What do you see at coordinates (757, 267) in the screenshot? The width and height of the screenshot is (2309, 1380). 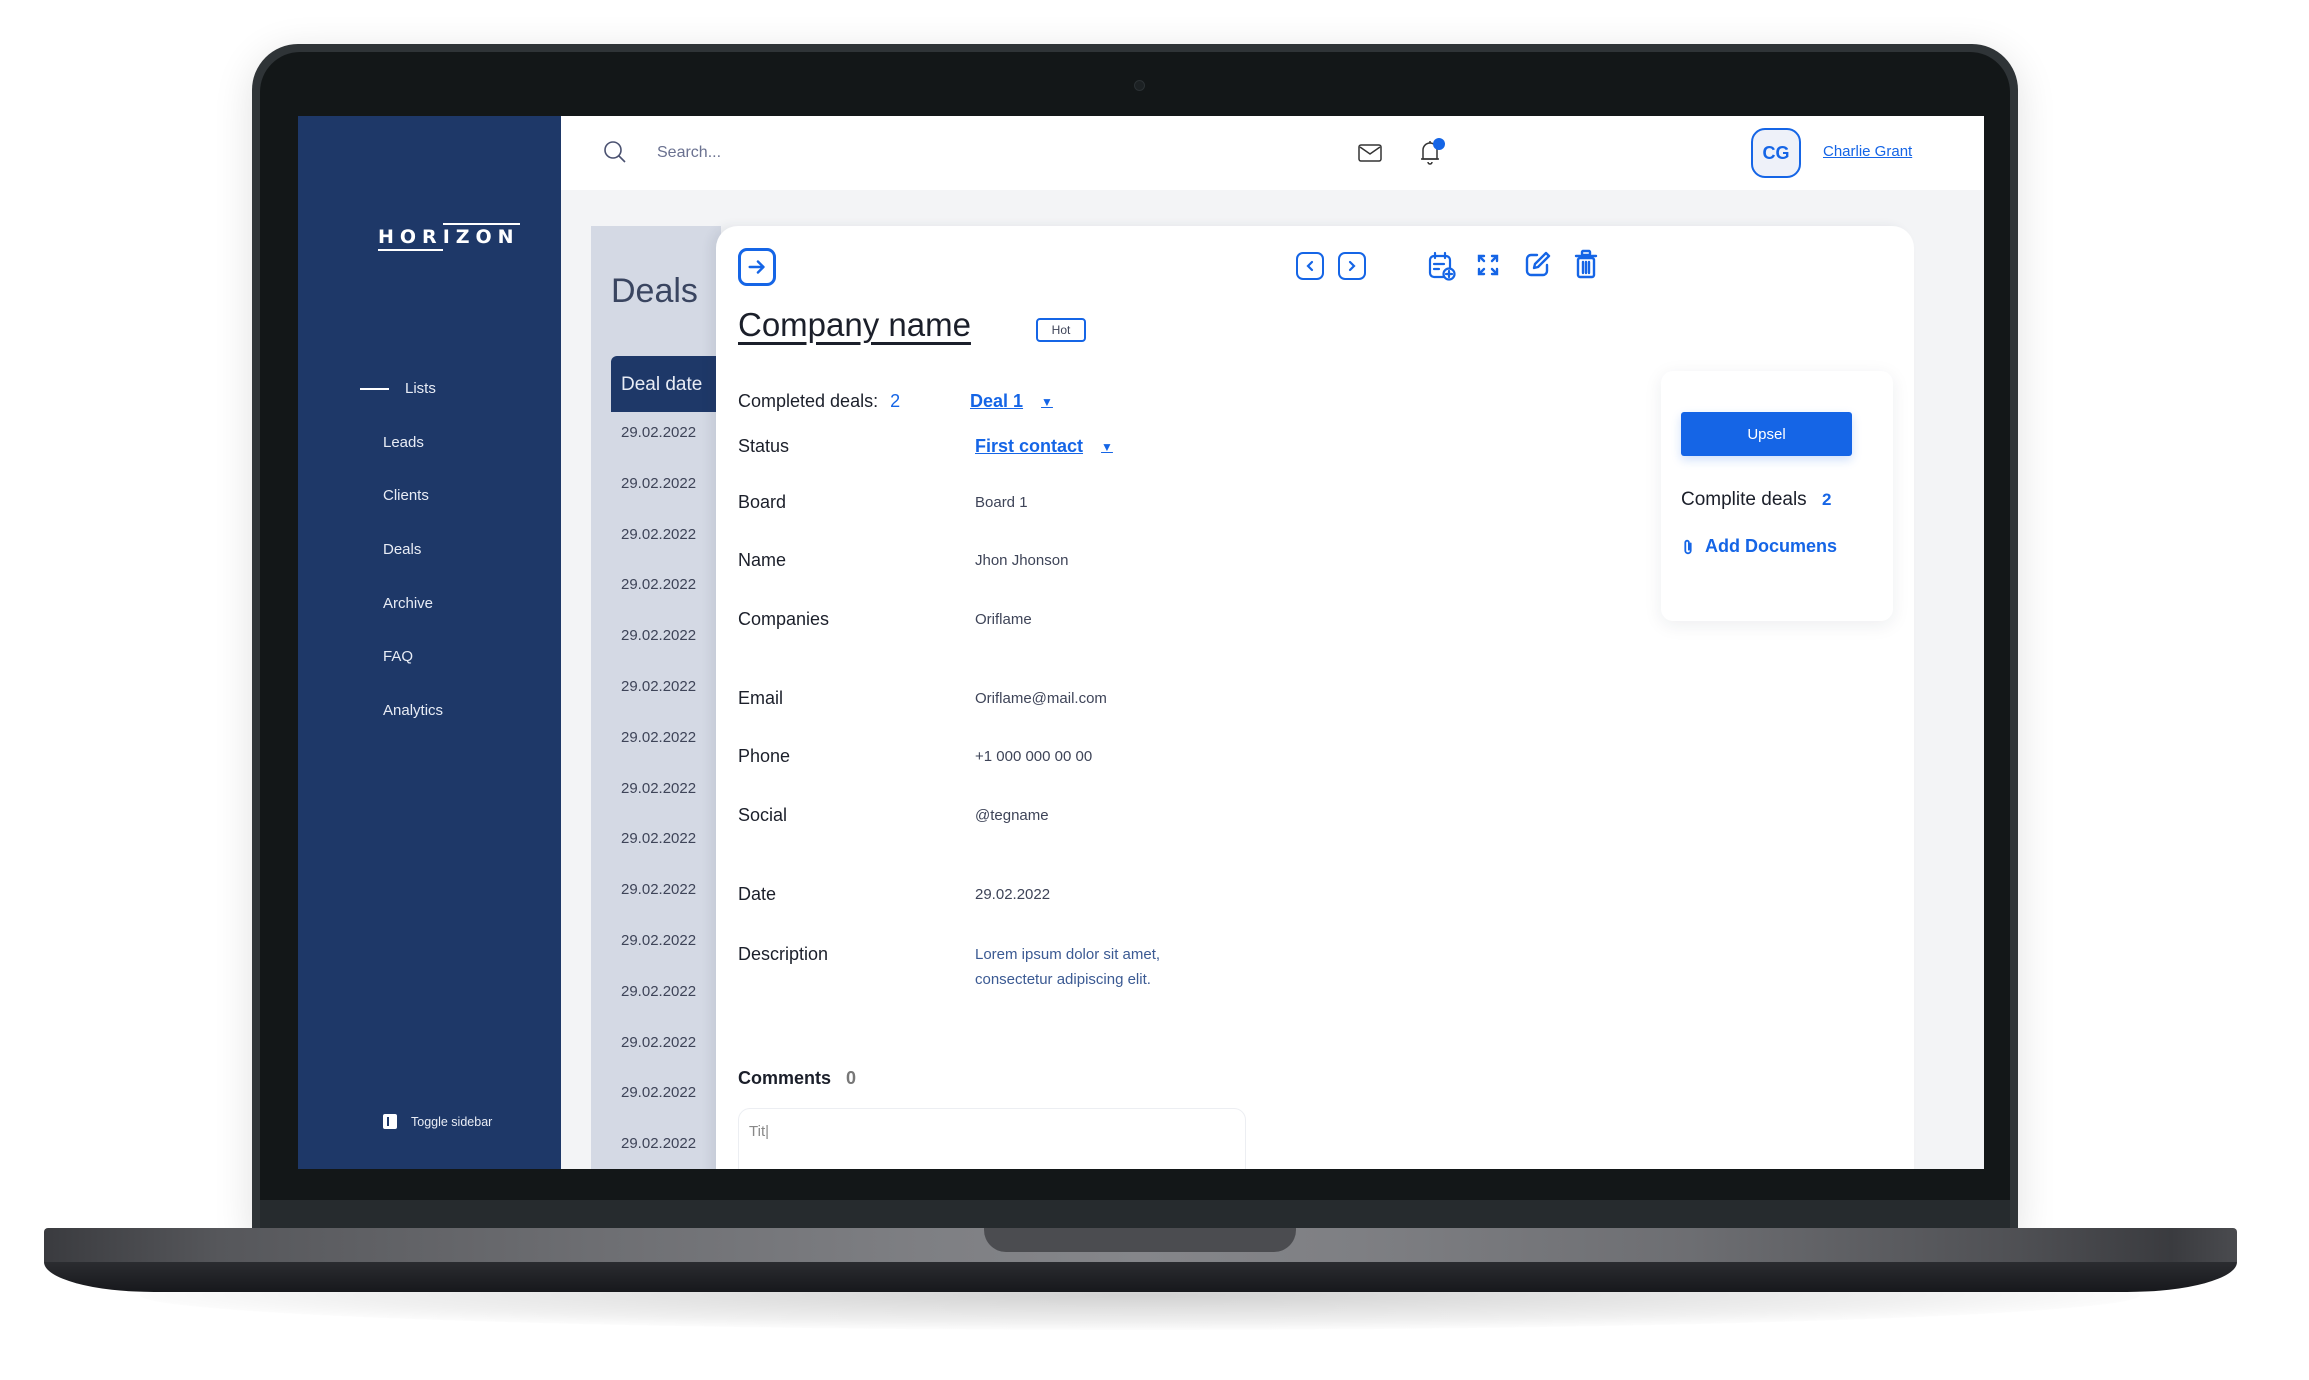 I see `collapse-panel-button` at bounding box center [757, 267].